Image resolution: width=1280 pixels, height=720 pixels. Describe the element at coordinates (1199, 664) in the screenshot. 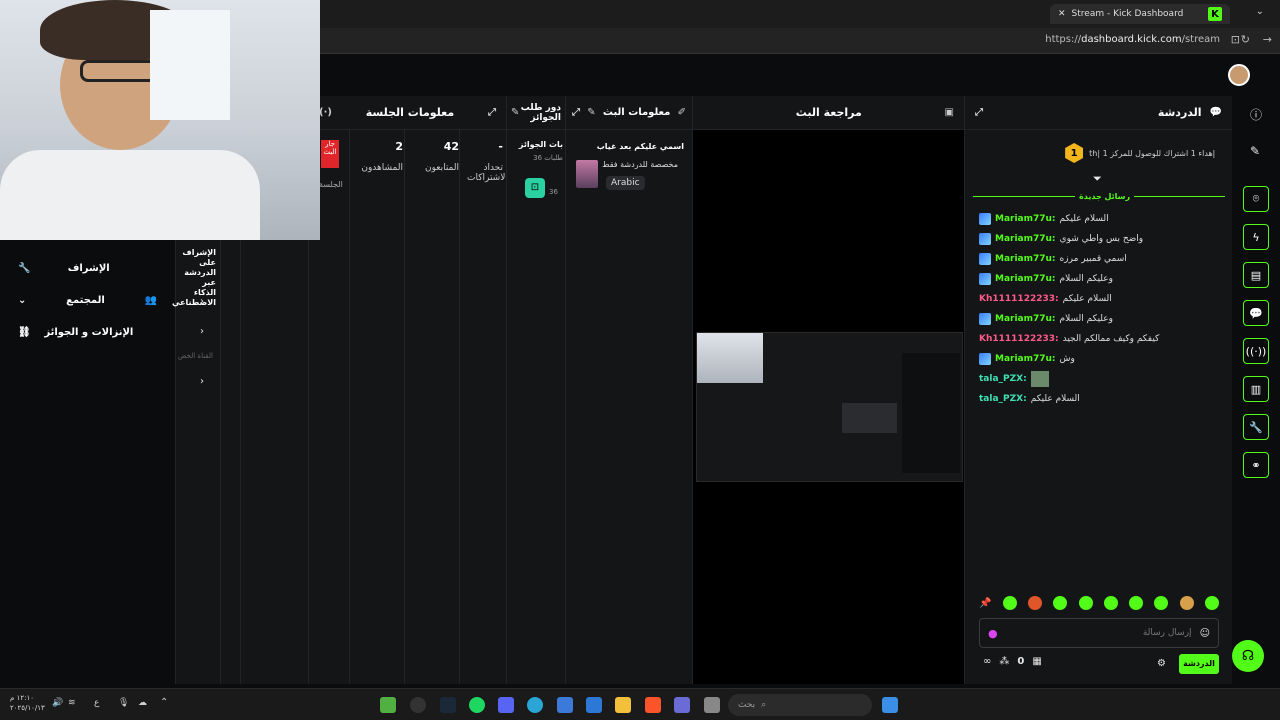

I see `send-chat-button: الدردشة` at that location.